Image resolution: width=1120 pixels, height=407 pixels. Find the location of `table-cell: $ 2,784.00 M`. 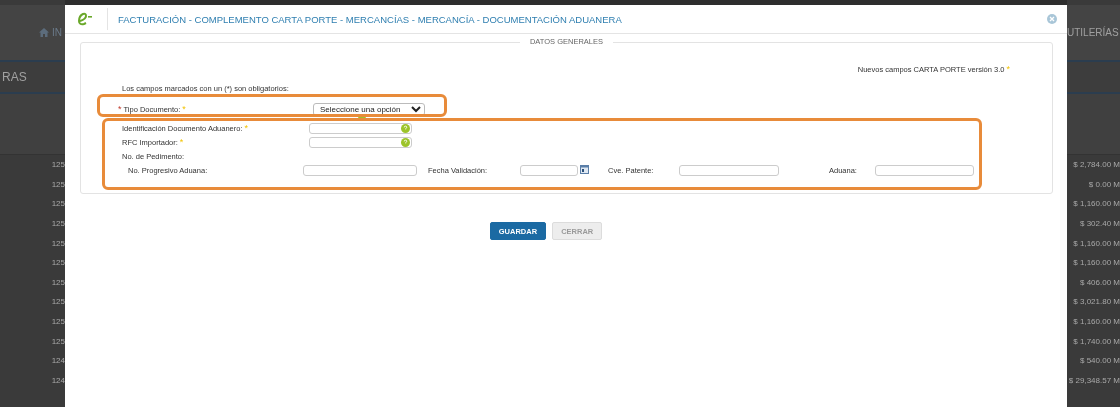

table-cell: $ 2,784.00 M is located at coordinates (1096, 165).